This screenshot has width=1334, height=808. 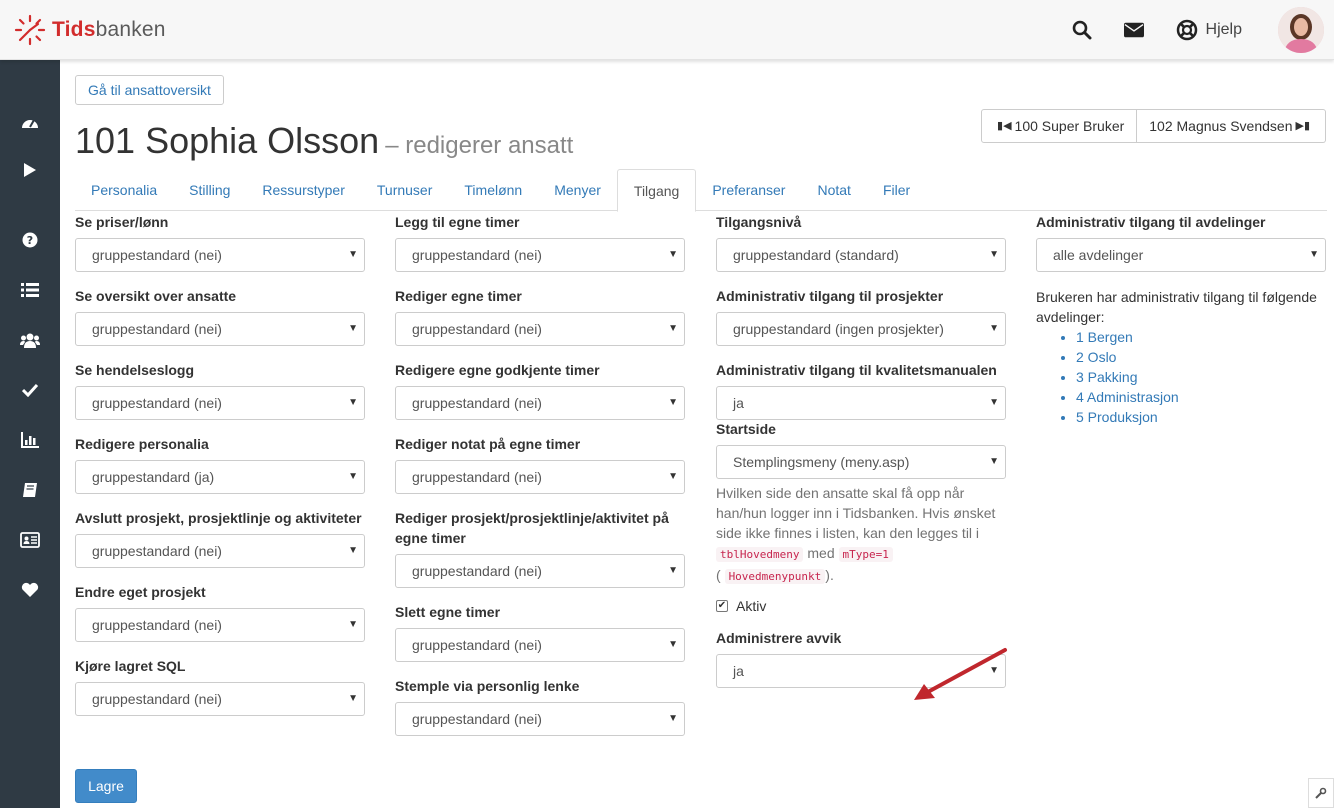 What do you see at coordinates (1201, 397) in the screenshot?
I see `department-item: 4 Administrasjon` at bounding box center [1201, 397].